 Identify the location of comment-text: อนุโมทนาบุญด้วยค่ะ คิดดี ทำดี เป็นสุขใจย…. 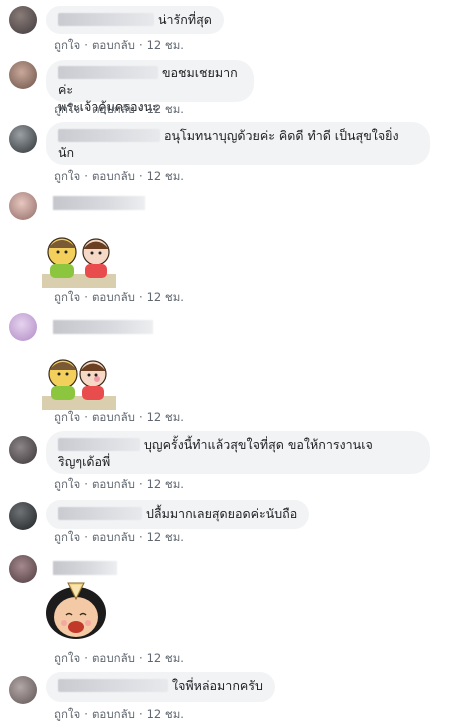
(281, 135).